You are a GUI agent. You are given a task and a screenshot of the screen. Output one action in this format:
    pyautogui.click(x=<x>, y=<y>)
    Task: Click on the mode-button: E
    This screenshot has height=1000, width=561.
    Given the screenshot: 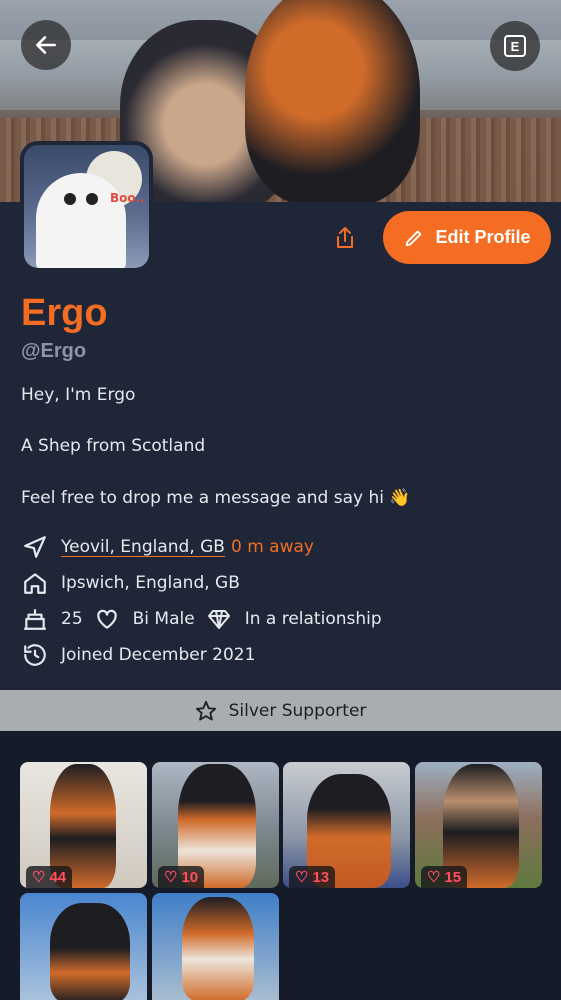 What is the action you would take?
    pyautogui.click(x=515, y=46)
    